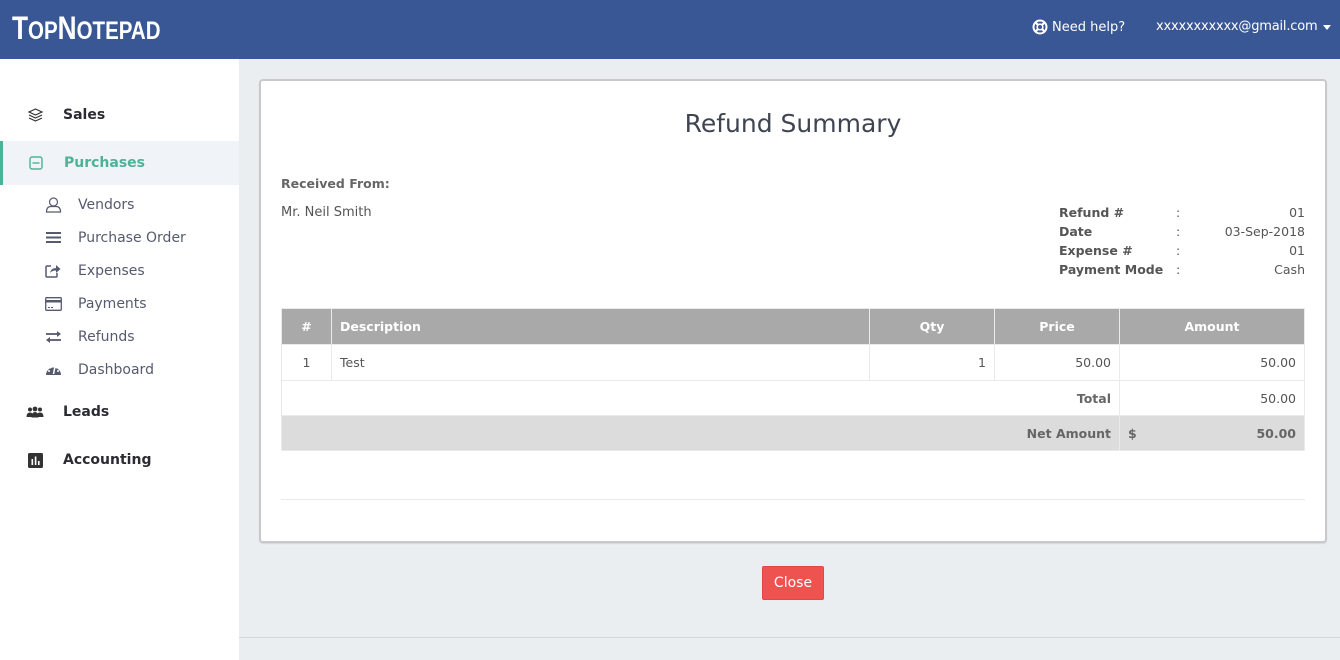 Image resolution: width=1340 pixels, height=660 pixels. Describe the element at coordinates (118, 31) in the screenshot. I see `logo-text-otepad: OTEPAD` at that location.